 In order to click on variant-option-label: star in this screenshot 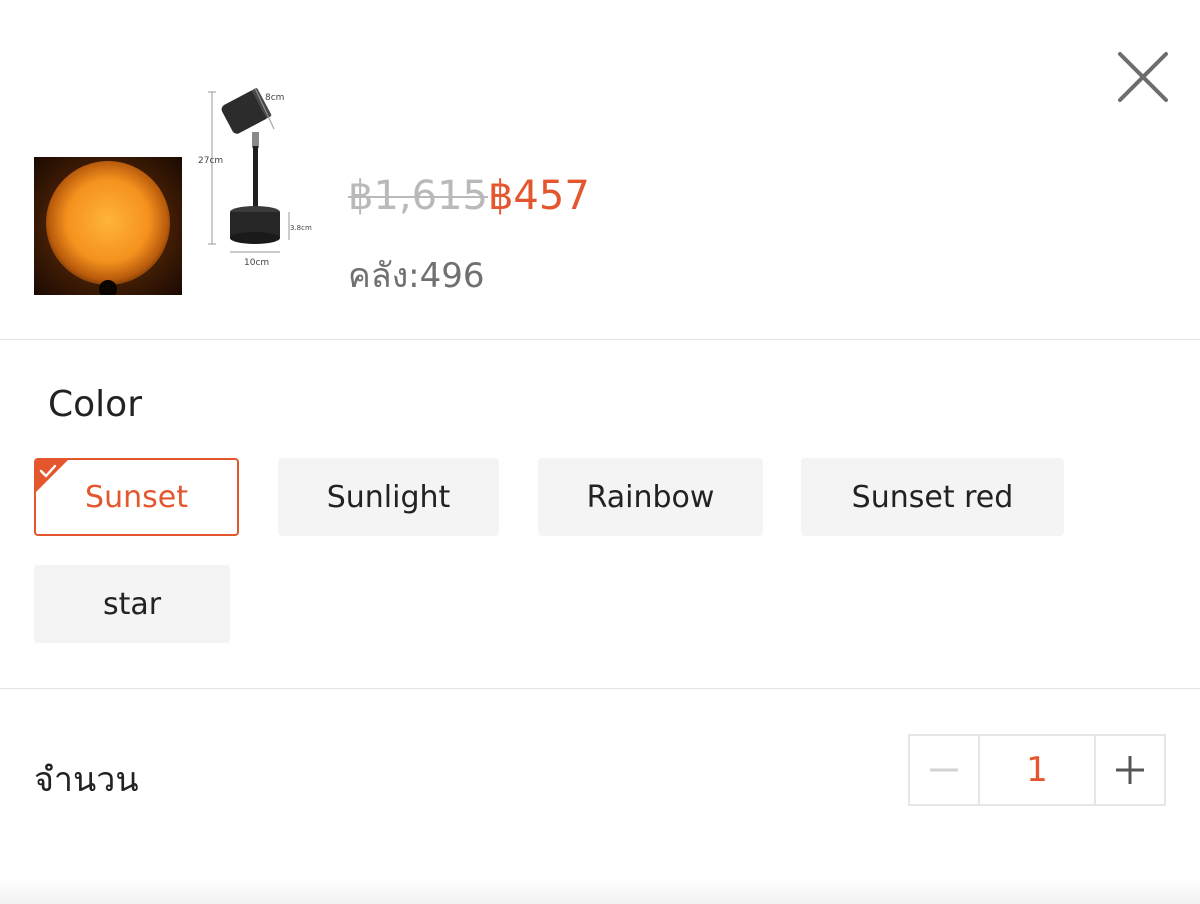, I will do `click(132, 604)`.